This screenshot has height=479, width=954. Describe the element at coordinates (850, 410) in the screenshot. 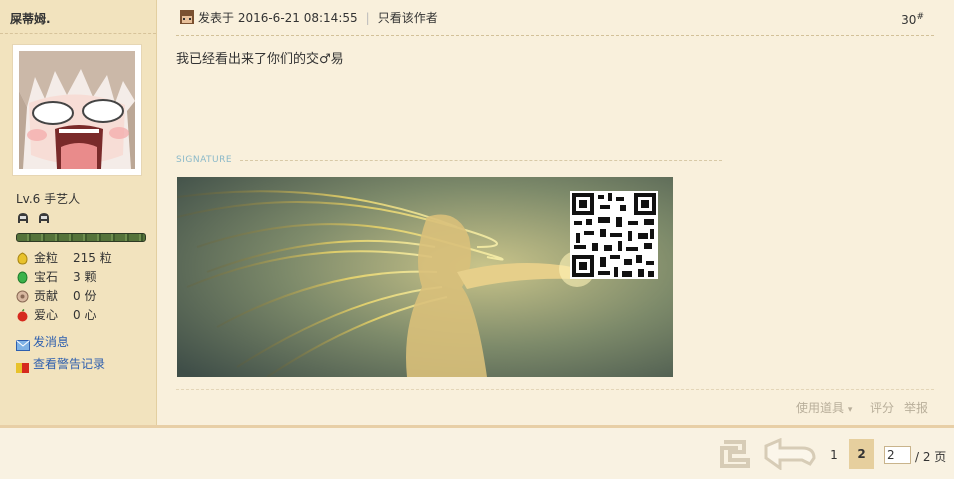

I see `chevron-down-icon: ▾` at that location.